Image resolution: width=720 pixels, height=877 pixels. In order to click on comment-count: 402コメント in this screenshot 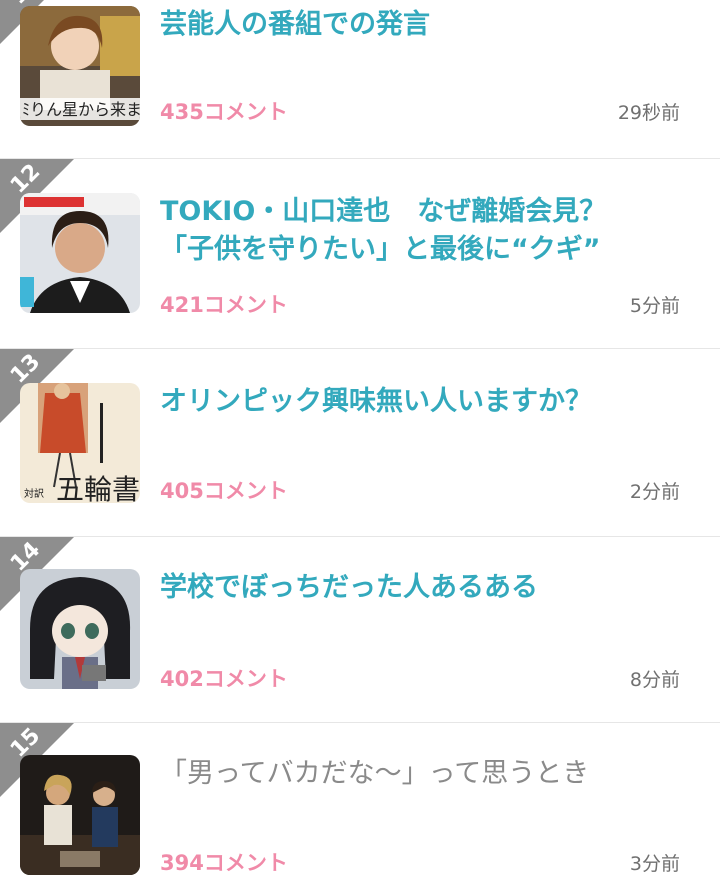, I will do `click(224, 679)`.